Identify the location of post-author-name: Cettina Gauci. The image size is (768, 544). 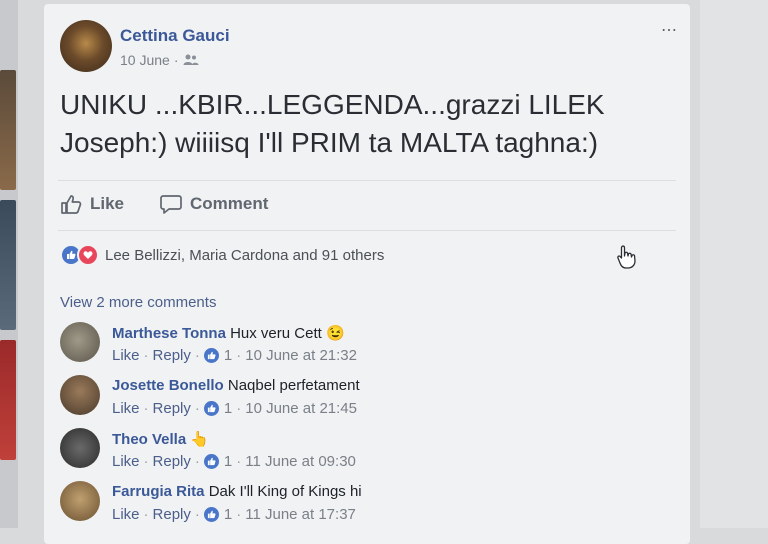
(175, 36).